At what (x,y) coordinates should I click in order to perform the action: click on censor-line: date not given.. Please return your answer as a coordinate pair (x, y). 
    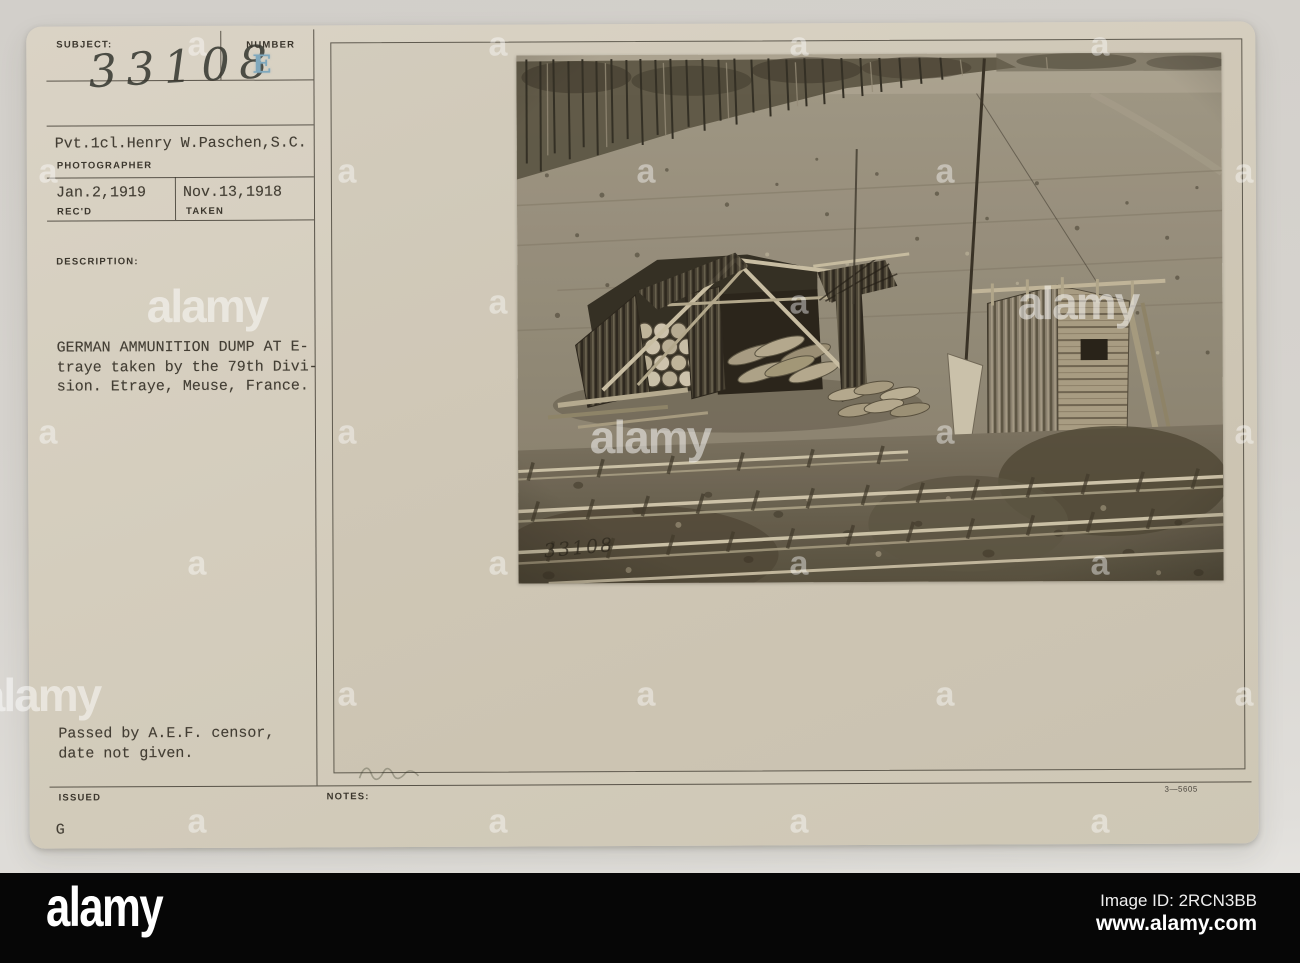
    Looking at the image, I should click on (126, 753).